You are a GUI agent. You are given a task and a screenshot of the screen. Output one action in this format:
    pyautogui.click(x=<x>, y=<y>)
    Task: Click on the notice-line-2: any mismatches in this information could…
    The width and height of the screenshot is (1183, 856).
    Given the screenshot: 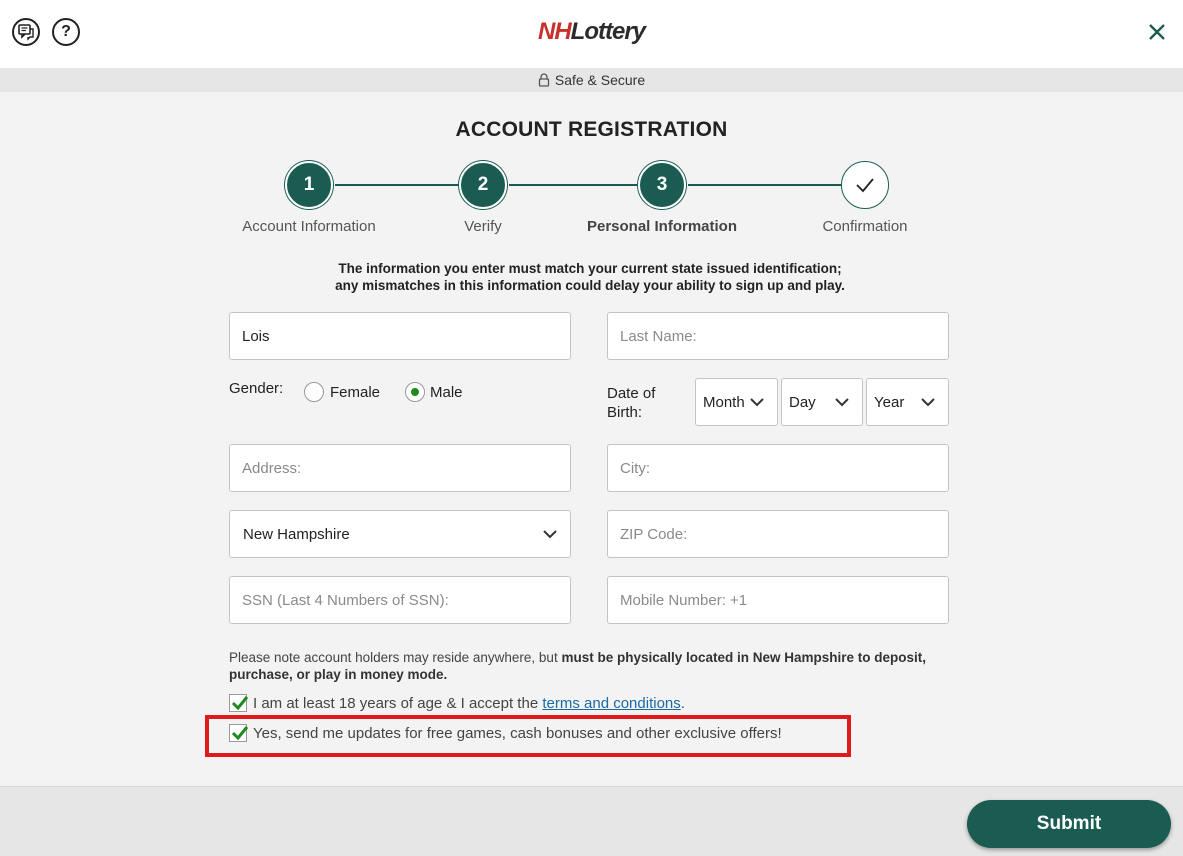 What is the action you would take?
    pyautogui.click(x=590, y=285)
    